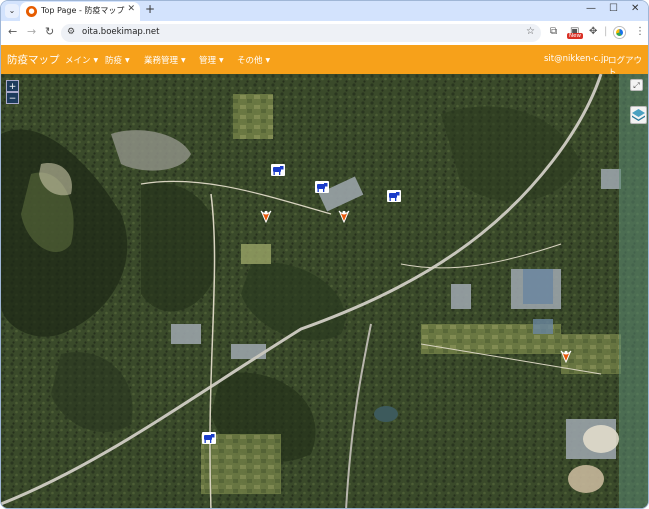  What do you see at coordinates (49, 31) in the screenshot?
I see `reload-icon: ↻` at bounding box center [49, 31].